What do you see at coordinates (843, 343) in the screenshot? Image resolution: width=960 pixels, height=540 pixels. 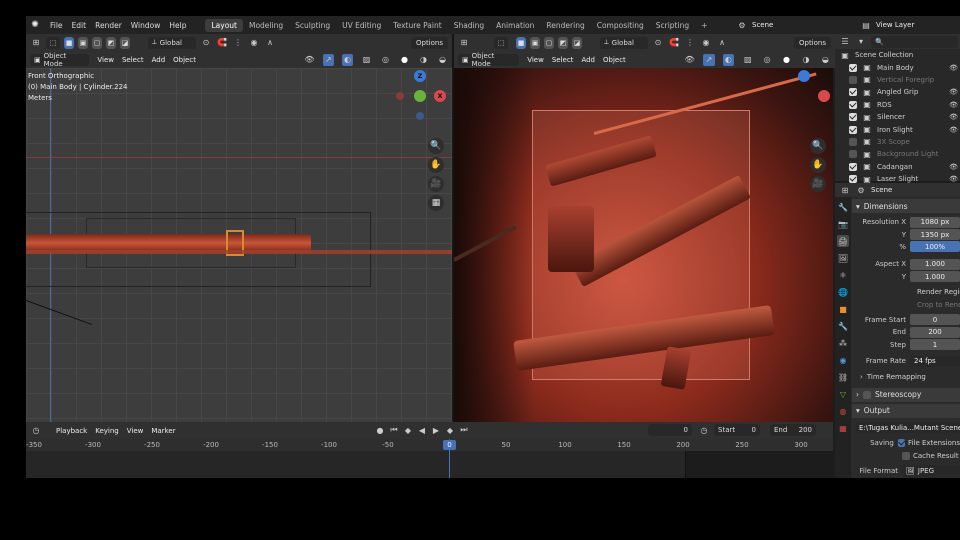 I see `particles-tab-icon: ⁂` at bounding box center [843, 343].